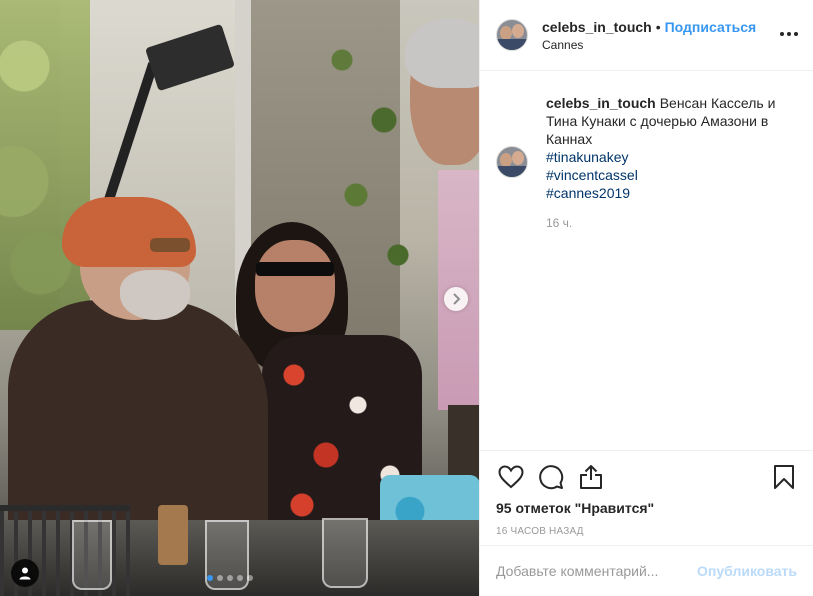 The height and width of the screenshot is (596, 813). I want to click on photo-foliage-left, so click(45, 165).